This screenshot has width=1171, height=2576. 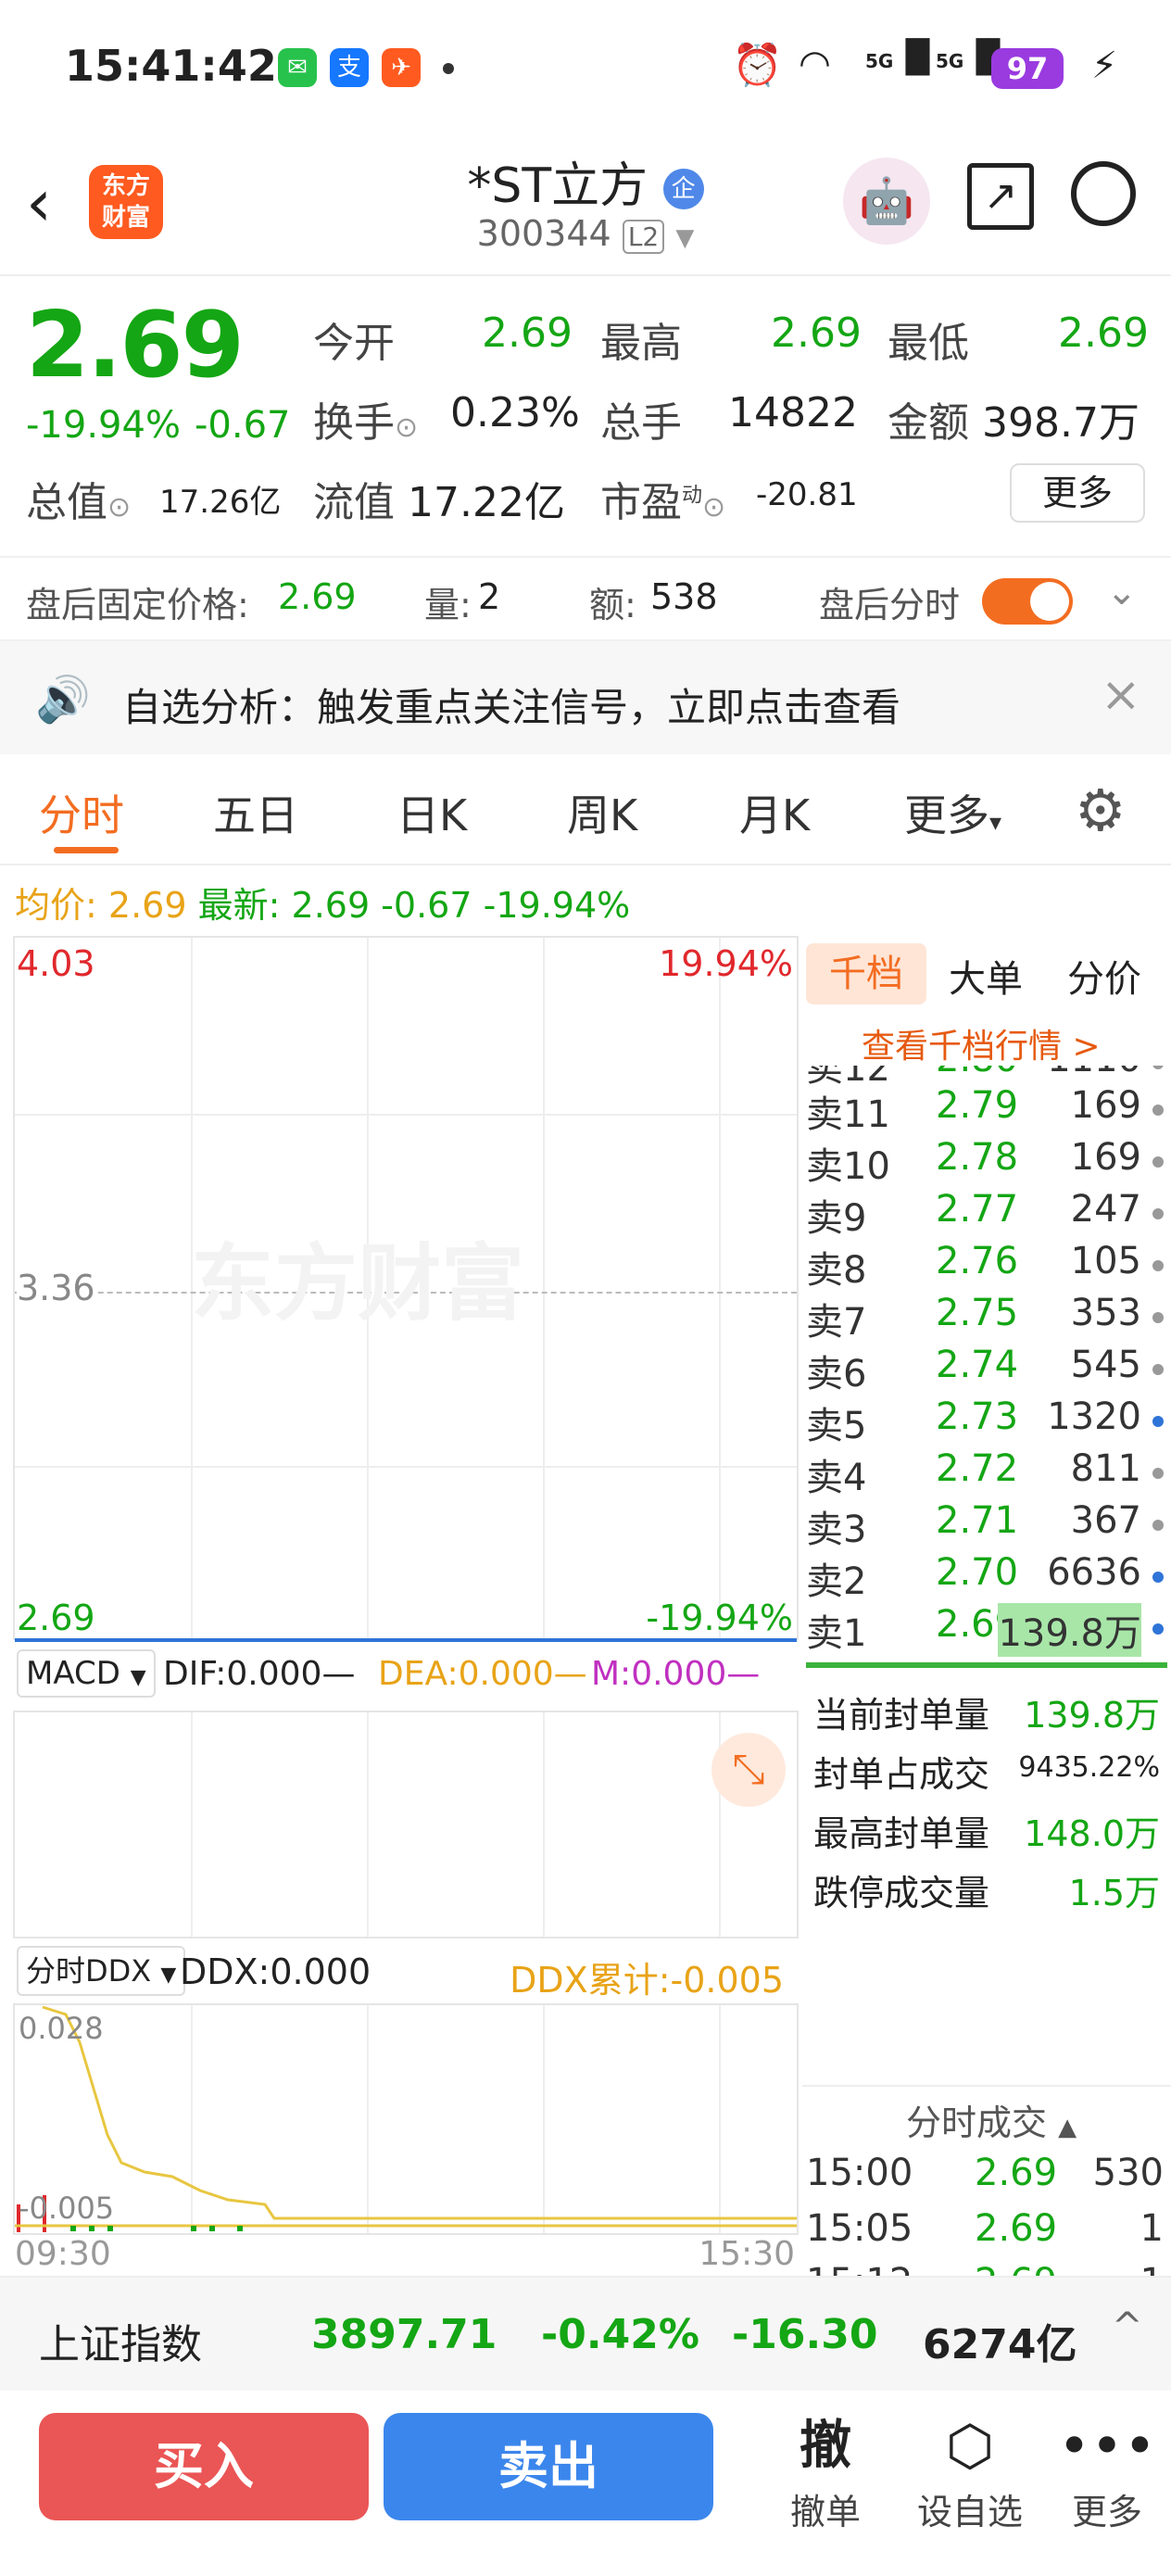 What do you see at coordinates (720, 1618) in the screenshot?
I see `pct-min-label: -19.94%` at bounding box center [720, 1618].